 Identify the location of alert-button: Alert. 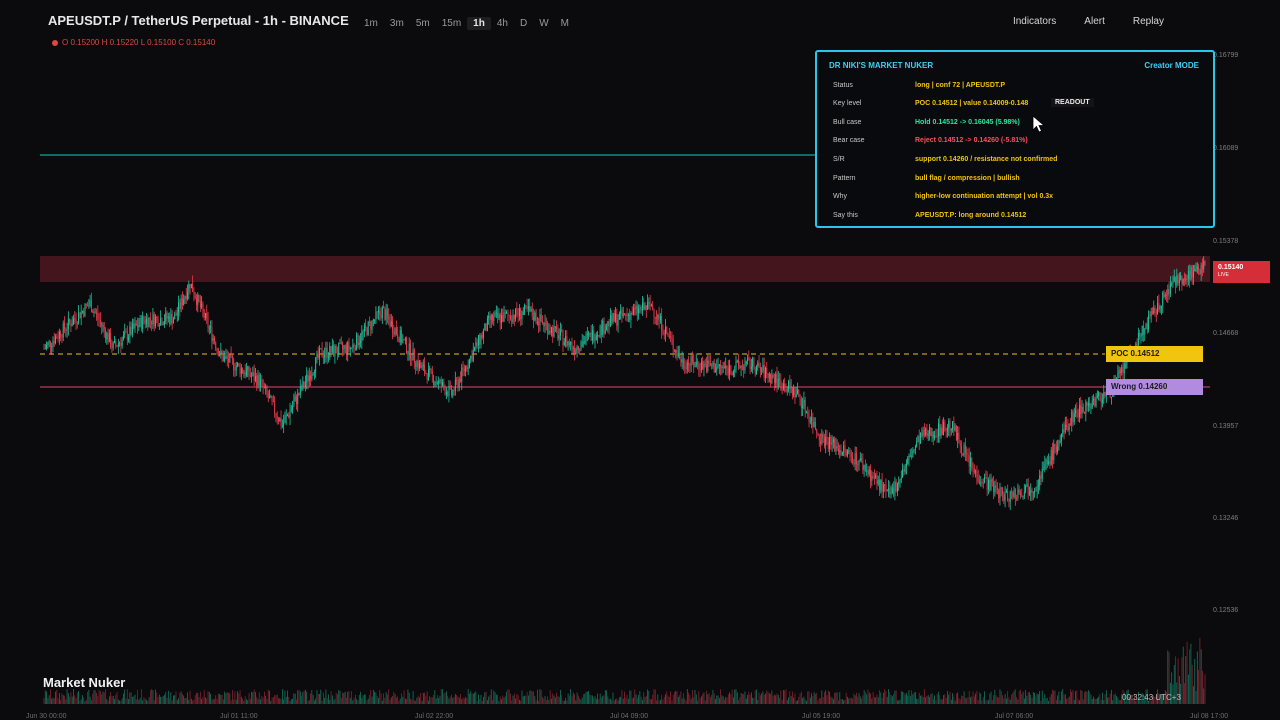
(1094, 21).